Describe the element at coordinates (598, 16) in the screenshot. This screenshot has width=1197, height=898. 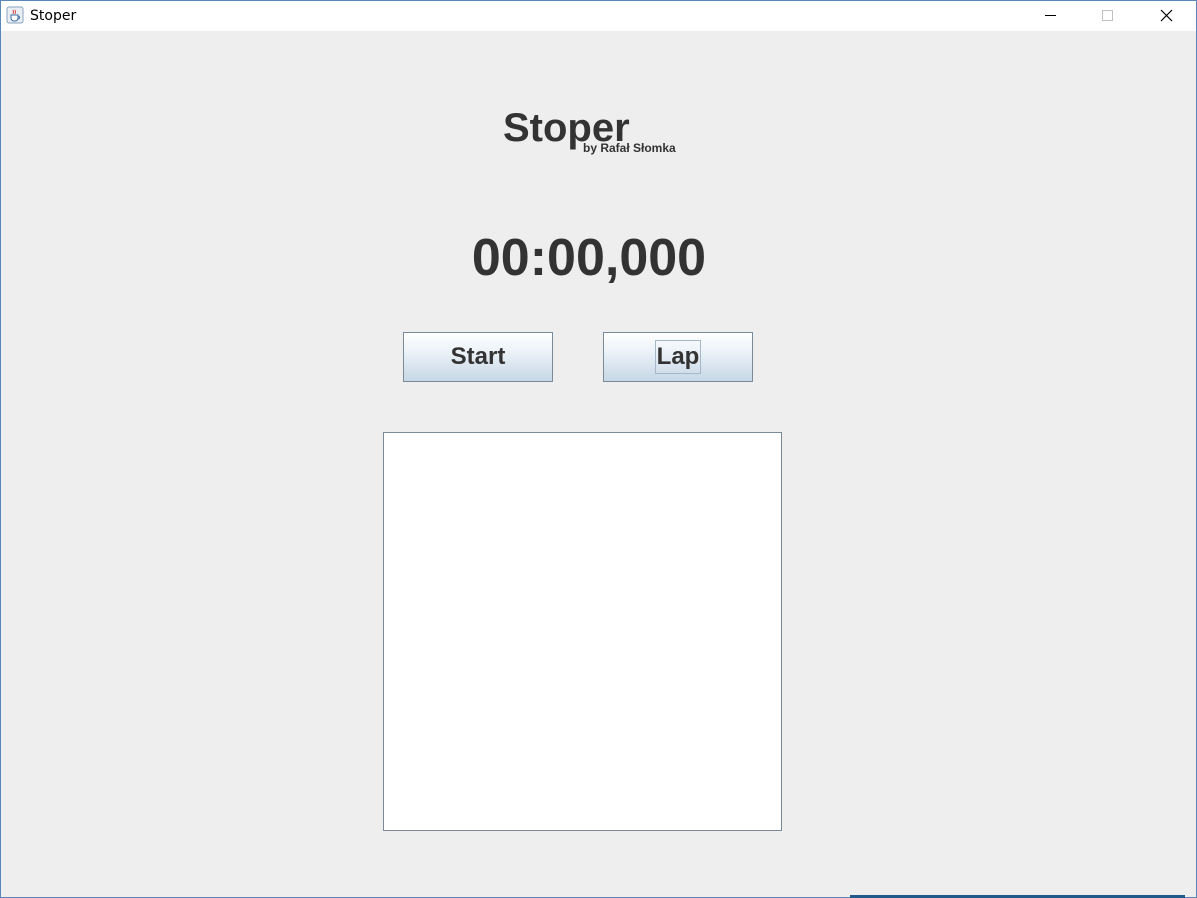
I see `title-bar: Stoper` at that location.